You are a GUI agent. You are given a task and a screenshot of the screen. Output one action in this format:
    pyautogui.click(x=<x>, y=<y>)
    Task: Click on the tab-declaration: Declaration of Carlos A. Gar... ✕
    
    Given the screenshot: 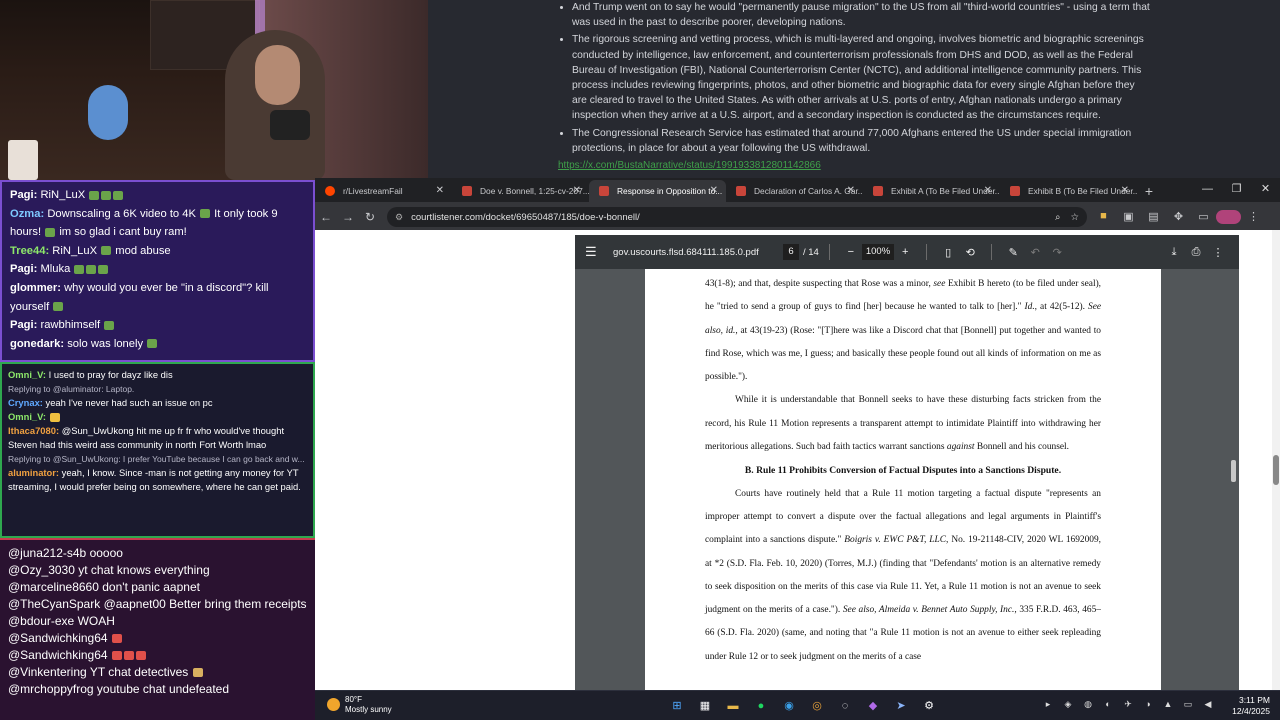 What is the action you would take?
    pyautogui.click(x=794, y=191)
    